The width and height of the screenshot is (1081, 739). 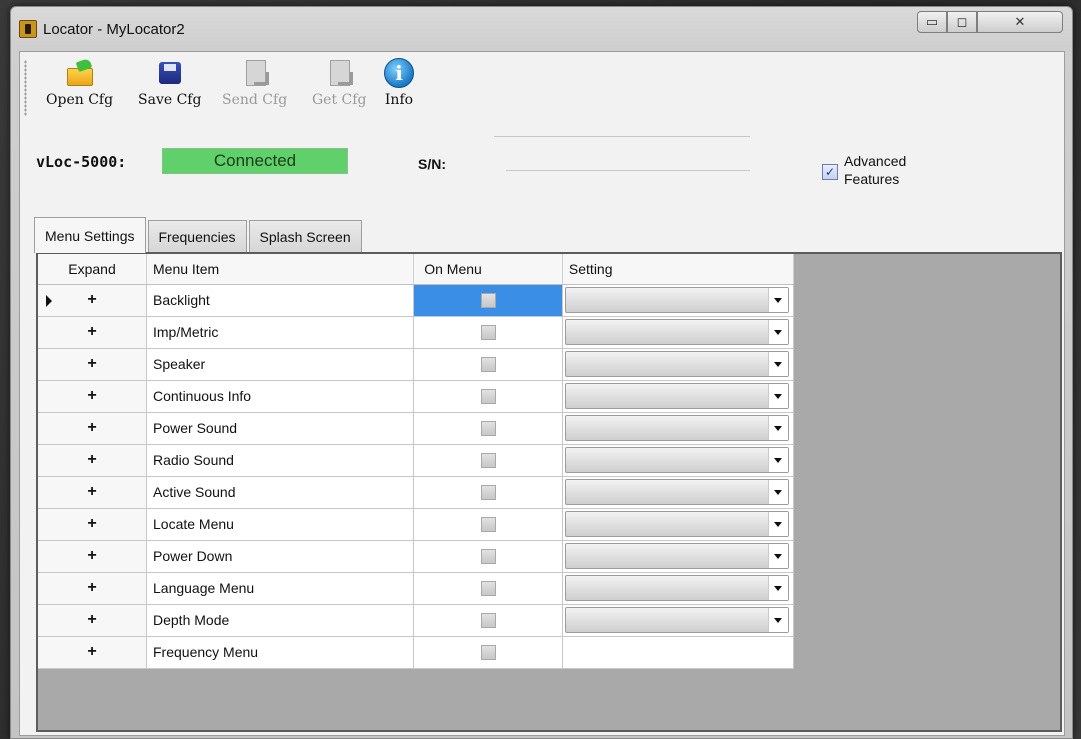 What do you see at coordinates (305, 236) in the screenshot?
I see `tab-splash-screen: Splash Screen` at bounding box center [305, 236].